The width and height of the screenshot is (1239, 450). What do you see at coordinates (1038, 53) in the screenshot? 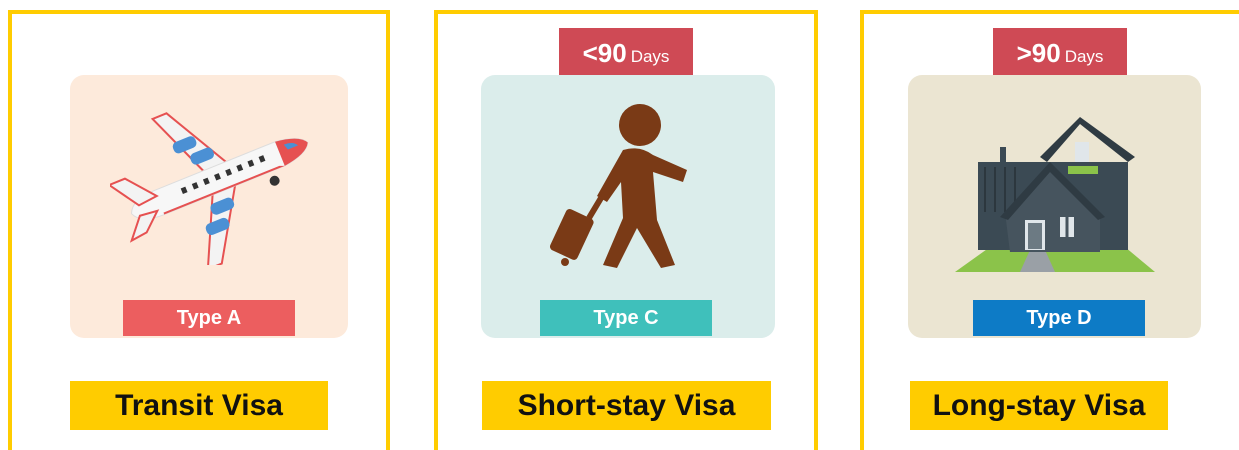
I see `days-number: >90` at bounding box center [1038, 53].